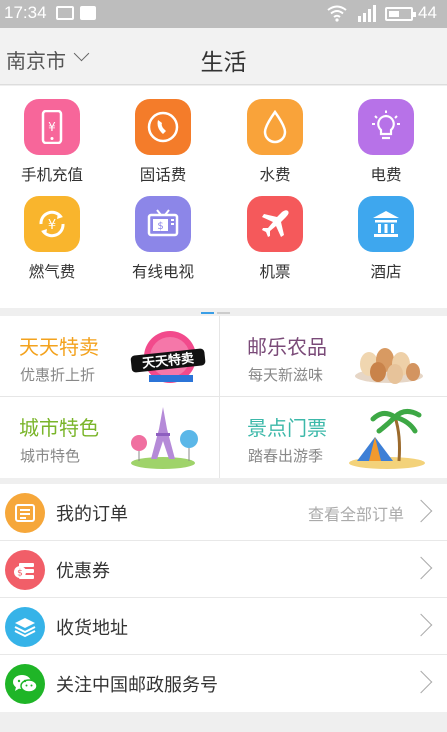 The height and width of the screenshot is (732, 447). I want to click on menu-item-coupons: $ 优惠券, so click(223, 569).